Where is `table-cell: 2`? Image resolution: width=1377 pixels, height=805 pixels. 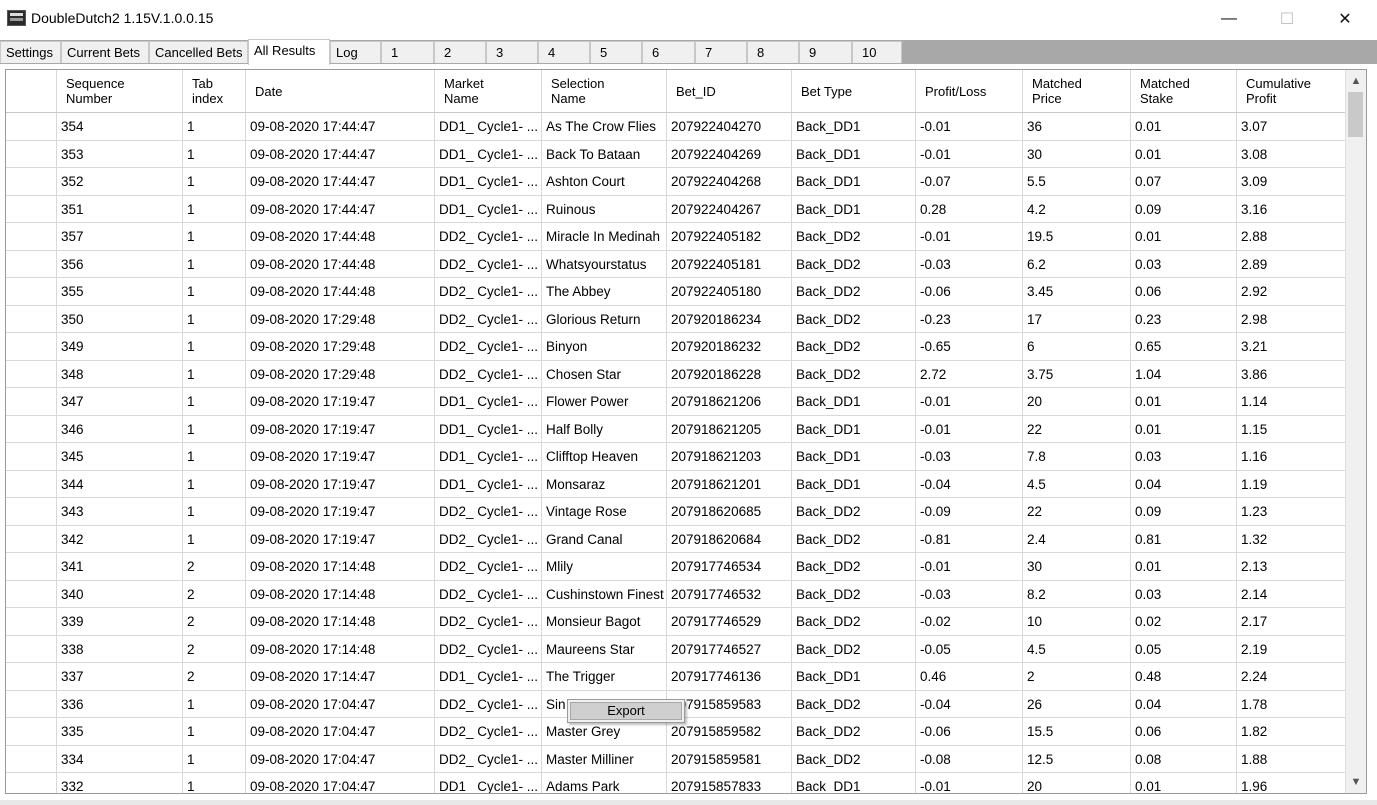 table-cell: 2 is located at coordinates (214, 649).